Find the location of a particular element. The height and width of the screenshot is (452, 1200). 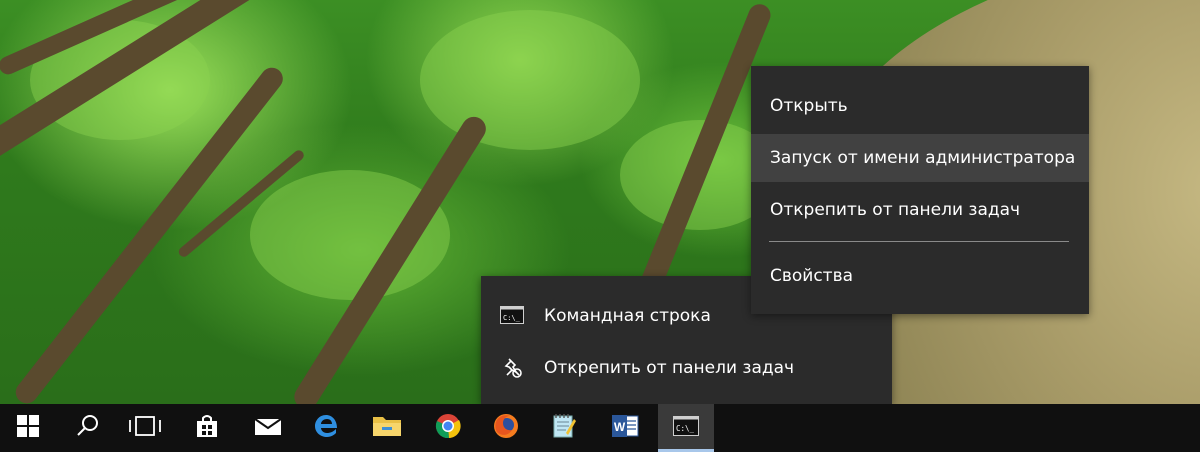

jump-list-item-label: Открепить от панели задач is located at coordinates (669, 368).